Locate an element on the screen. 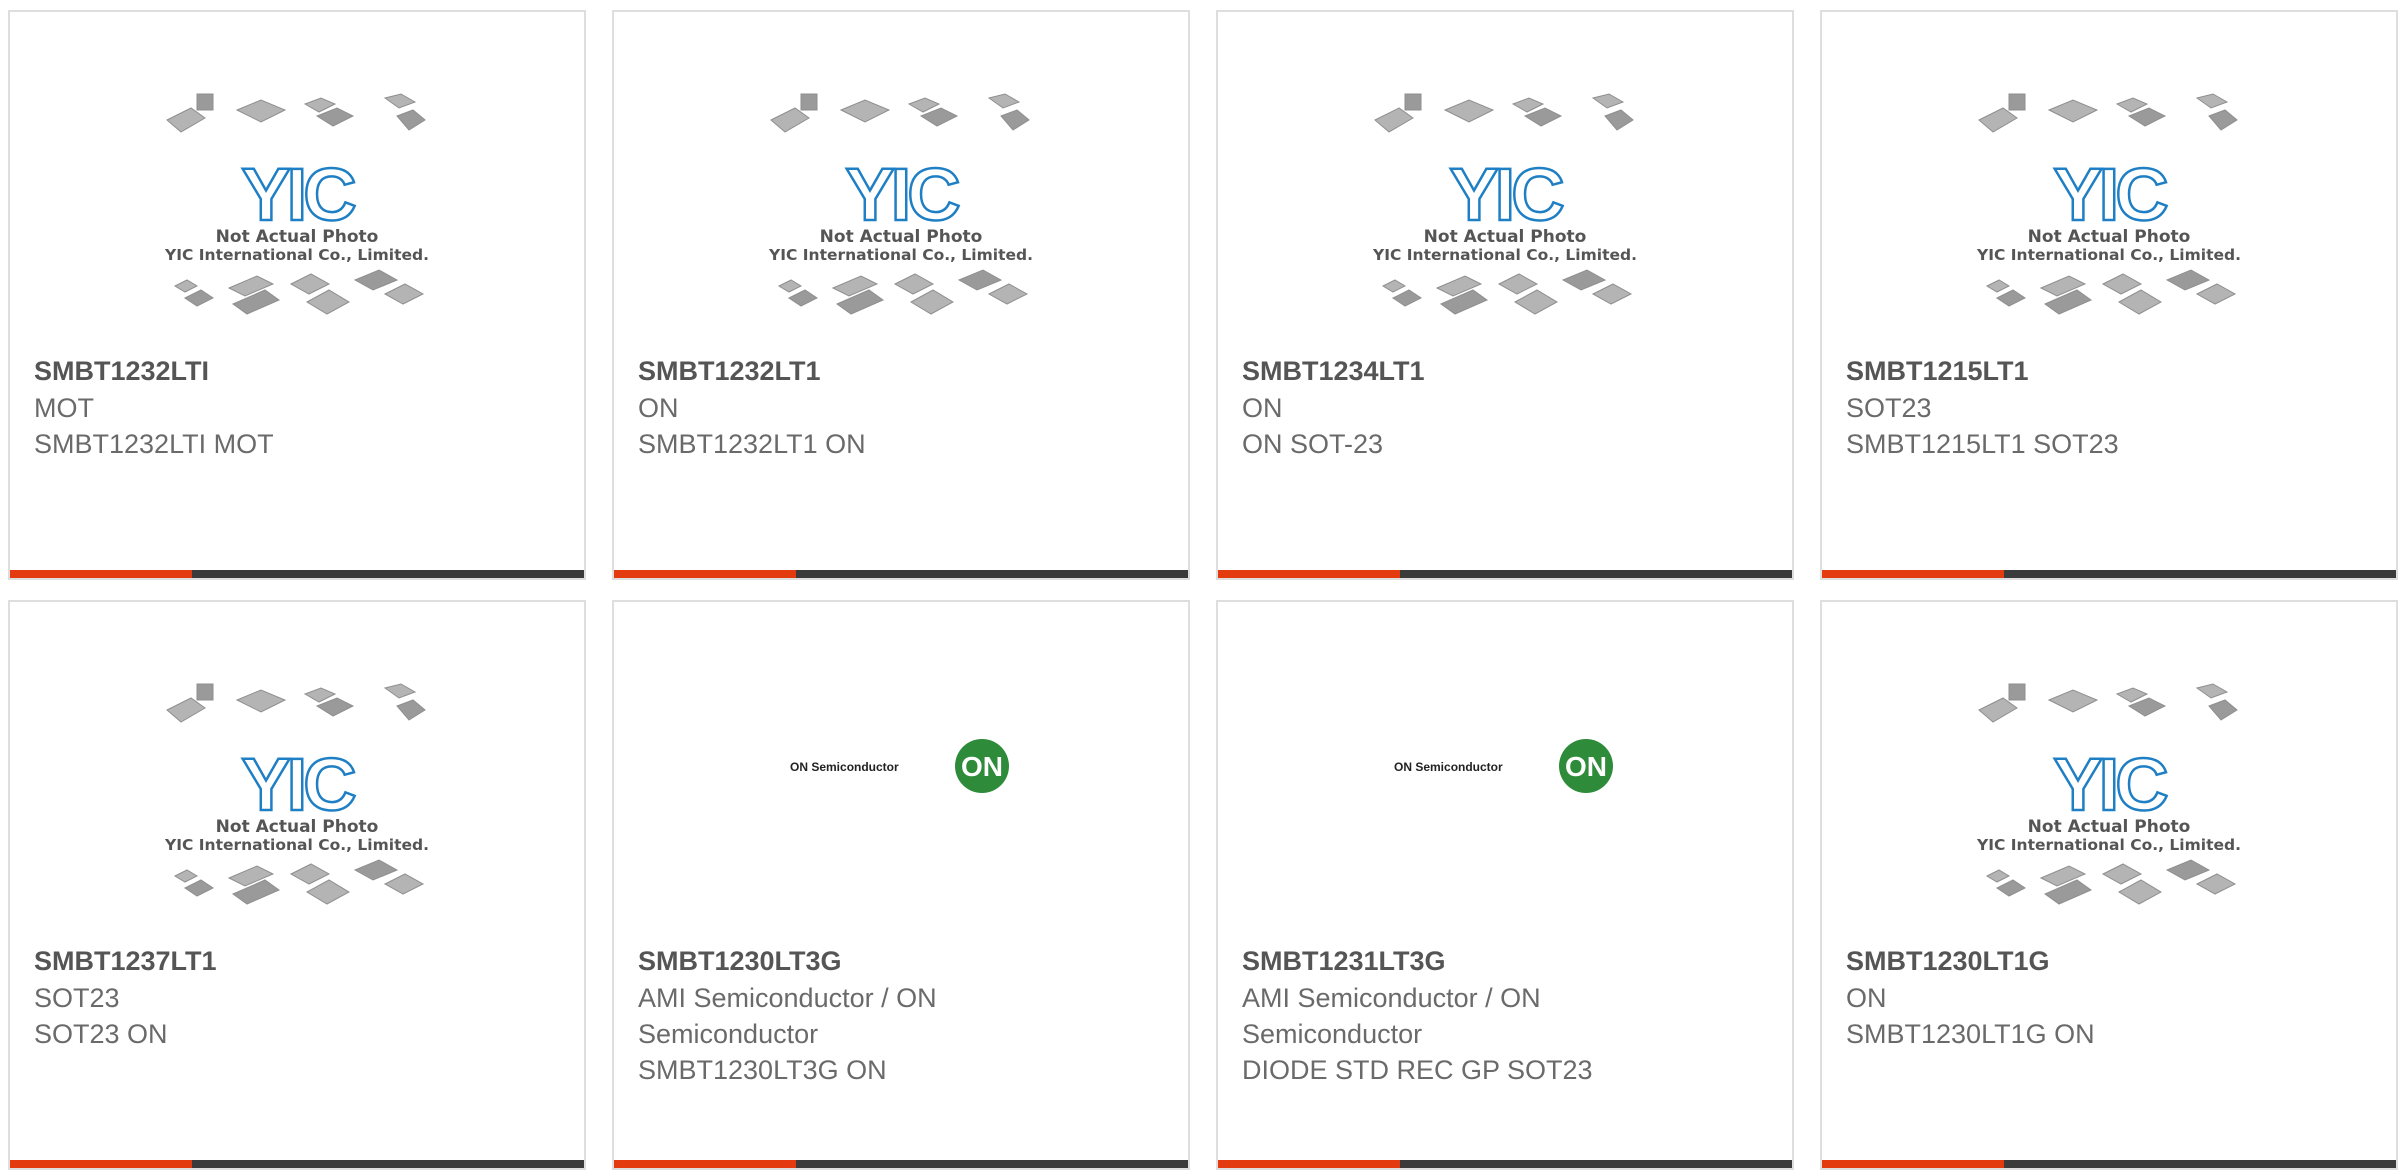 The image size is (2400, 1170). description: DIODE STD REC GP SOT23 is located at coordinates (1417, 1070).